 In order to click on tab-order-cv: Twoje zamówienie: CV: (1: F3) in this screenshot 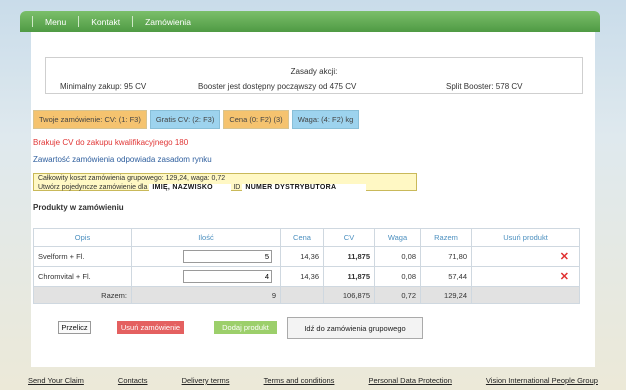, I will do `click(90, 119)`.